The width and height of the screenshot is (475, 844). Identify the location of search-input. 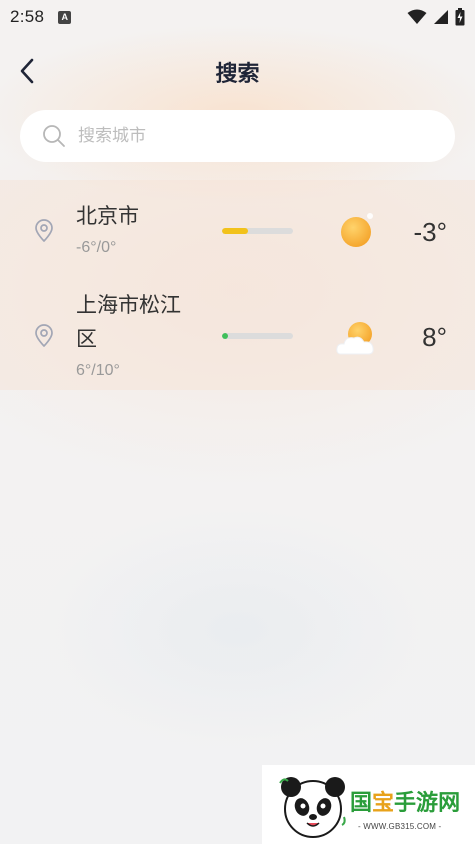
(238, 136).